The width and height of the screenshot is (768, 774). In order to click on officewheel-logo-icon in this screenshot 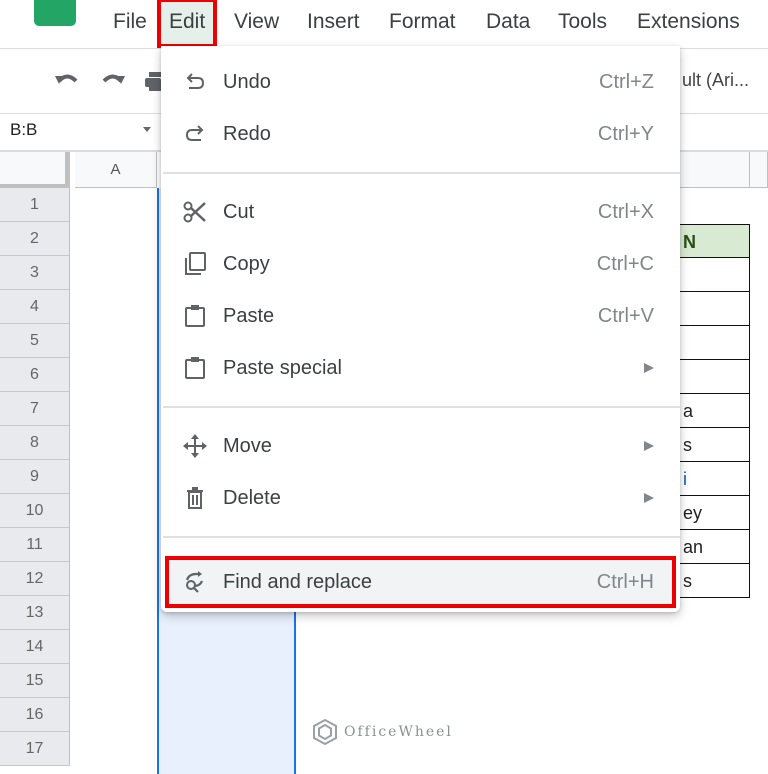, I will do `click(325, 732)`.